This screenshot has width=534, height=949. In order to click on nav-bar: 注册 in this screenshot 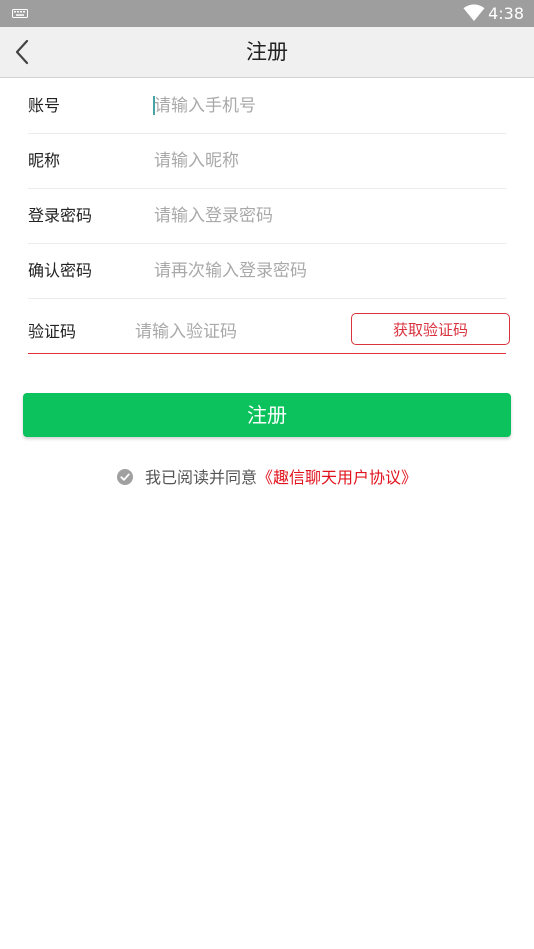, I will do `click(267, 52)`.